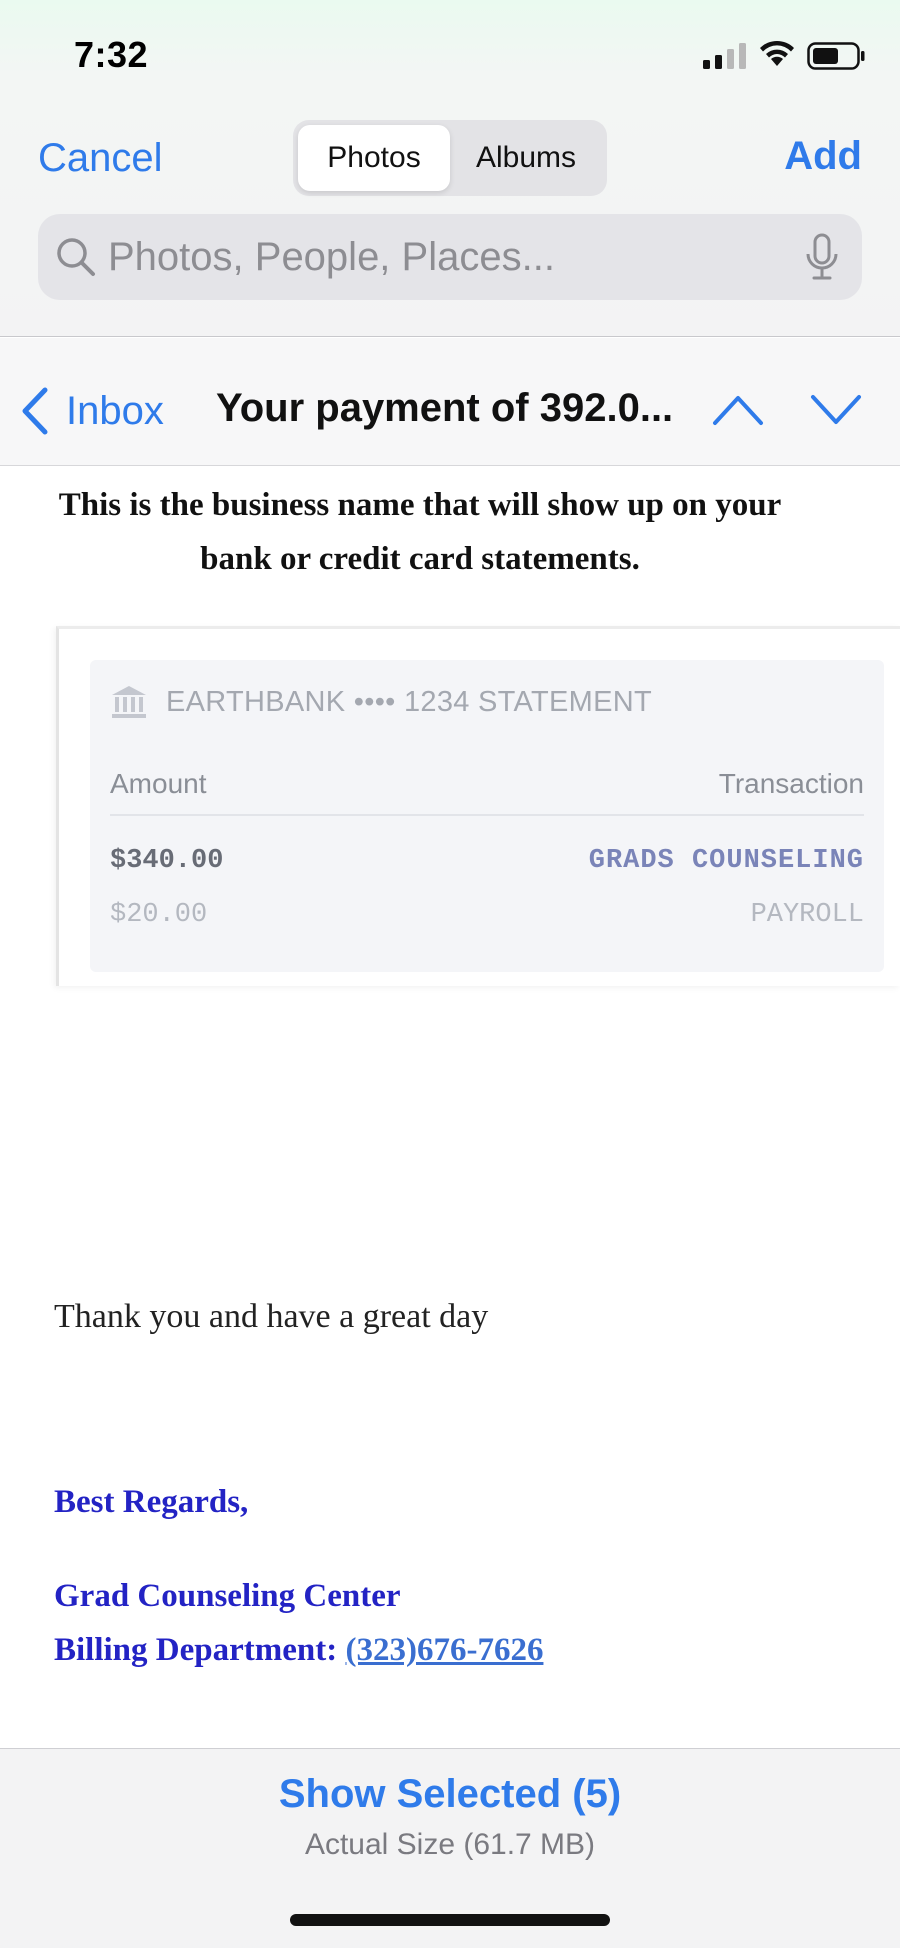 This screenshot has width=900, height=1948. What do you see at coordinates (450, 1794) in the screenshot?
I see `show-selected-button: Show Selected (5)` at bounding box center [450, 1794].